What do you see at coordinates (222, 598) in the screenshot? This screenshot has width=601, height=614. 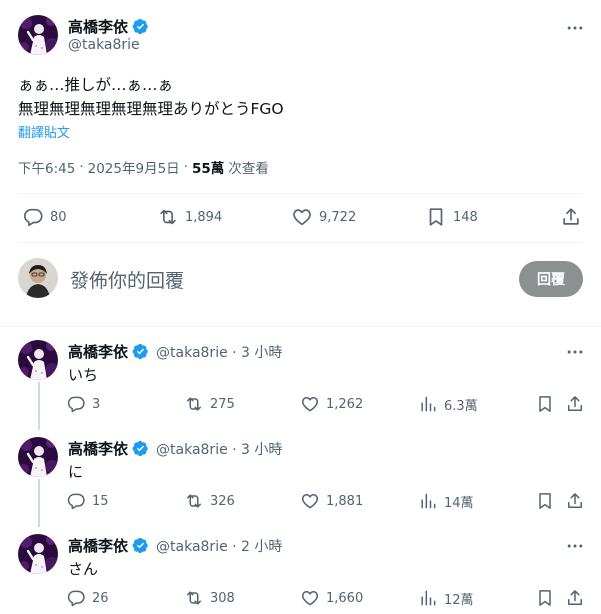 I see `repost-count: 308` at bounding box center [222, 598].